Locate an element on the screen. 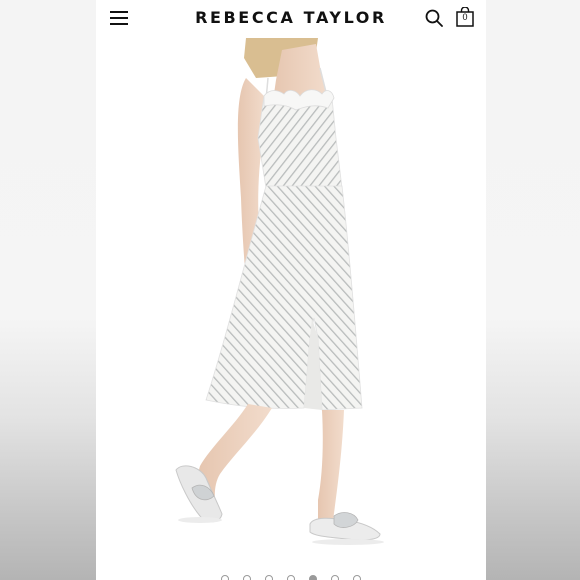 This screenshot has height=580, width=580. carousel-indicators is located at coordinates (291, 577).